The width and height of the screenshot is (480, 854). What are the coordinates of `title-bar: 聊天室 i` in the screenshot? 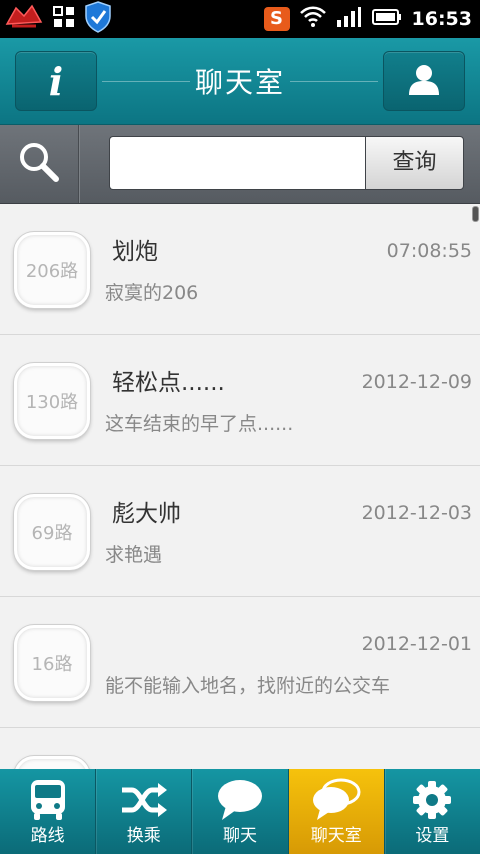 It's located at (240, 81).